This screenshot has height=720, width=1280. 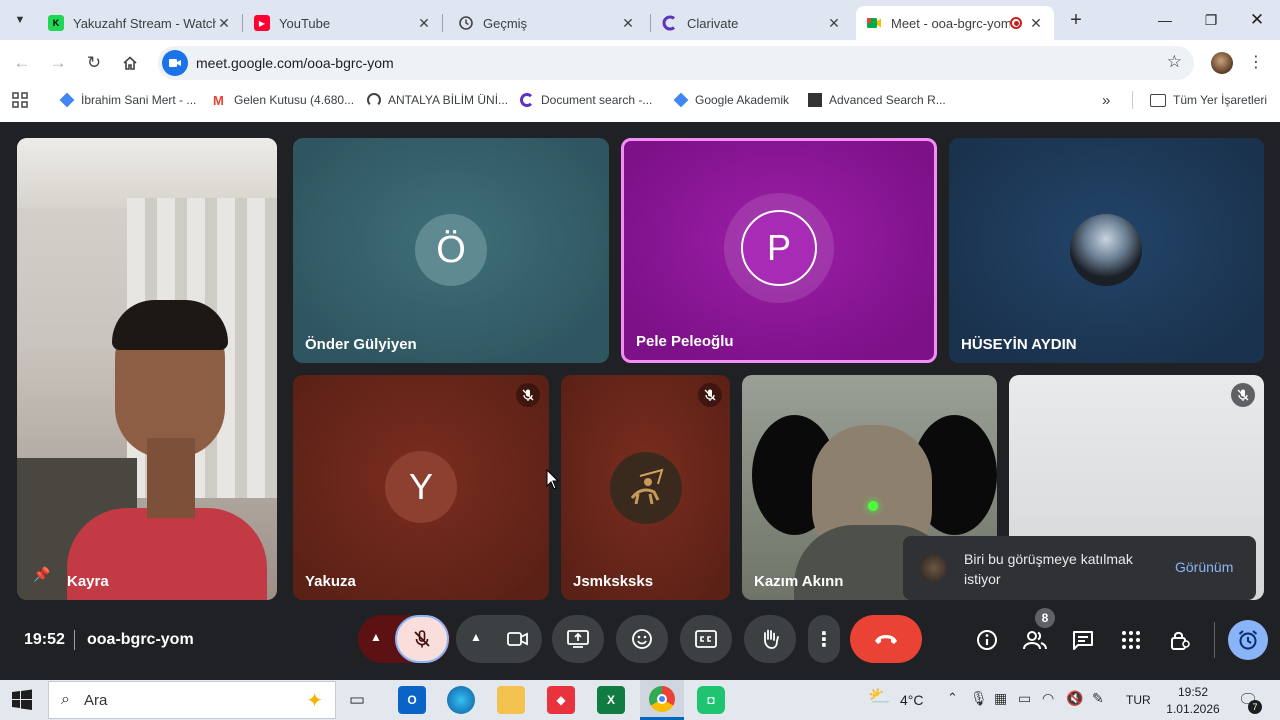 I want to click on meeting-time: 19:52, so click(x=44, y=639).